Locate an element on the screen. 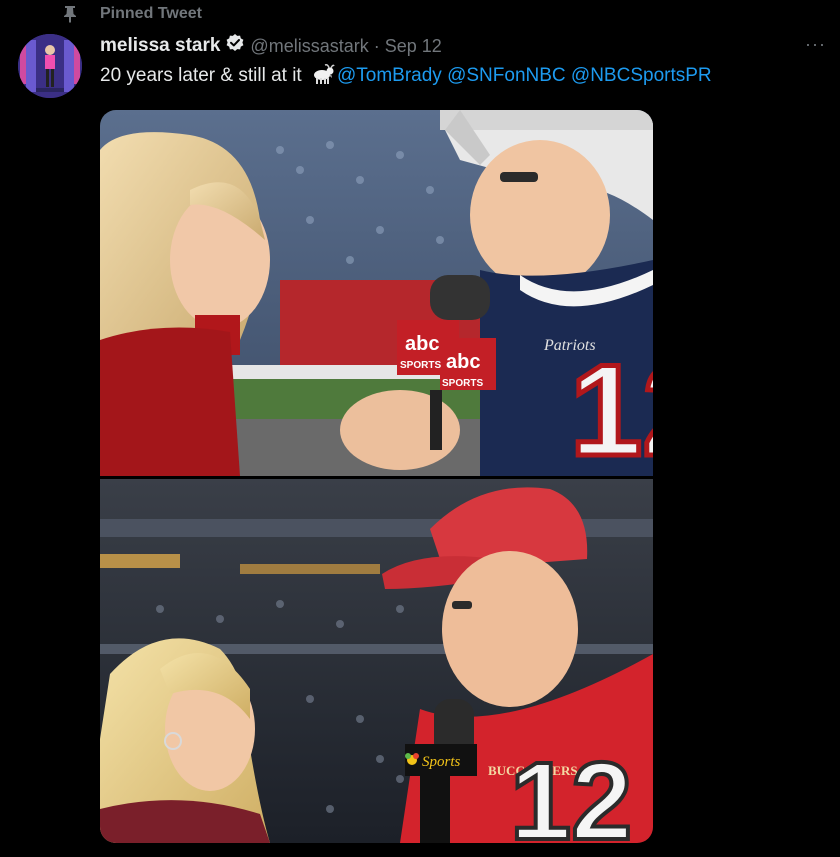 Image resolution: width=840 pixels, height=857 pixels. pinned-indicator: Pinned Tweet is located at coordinates (132, 14).